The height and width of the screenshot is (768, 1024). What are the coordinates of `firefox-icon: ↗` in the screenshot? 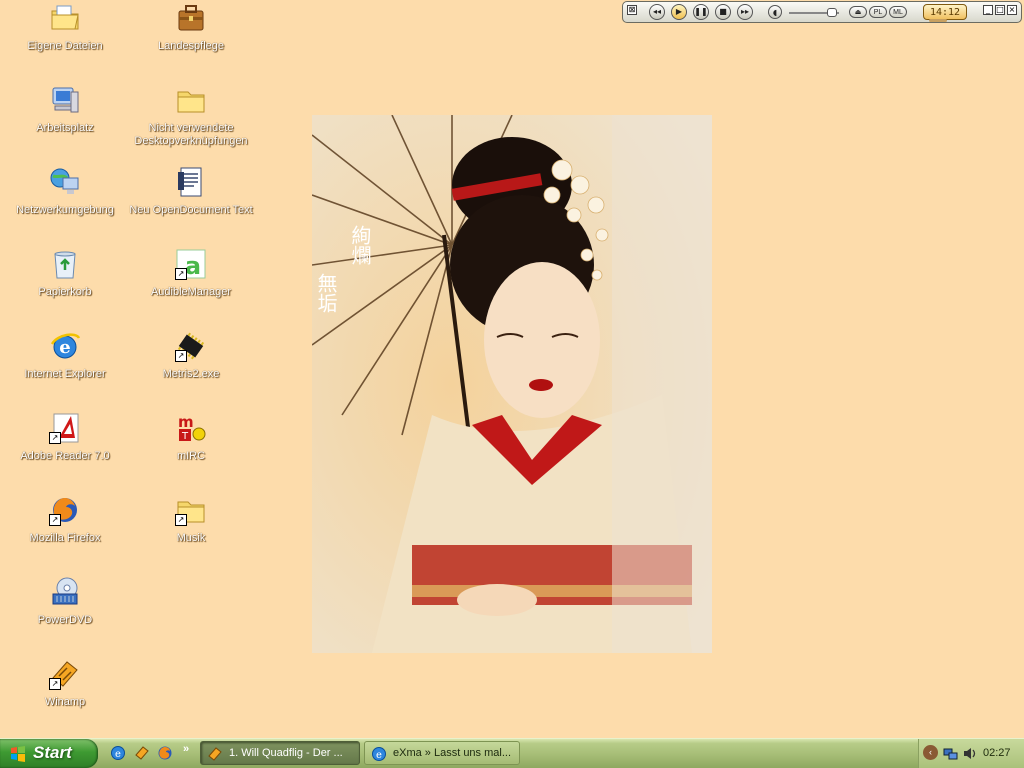 It's located at (65, 510).